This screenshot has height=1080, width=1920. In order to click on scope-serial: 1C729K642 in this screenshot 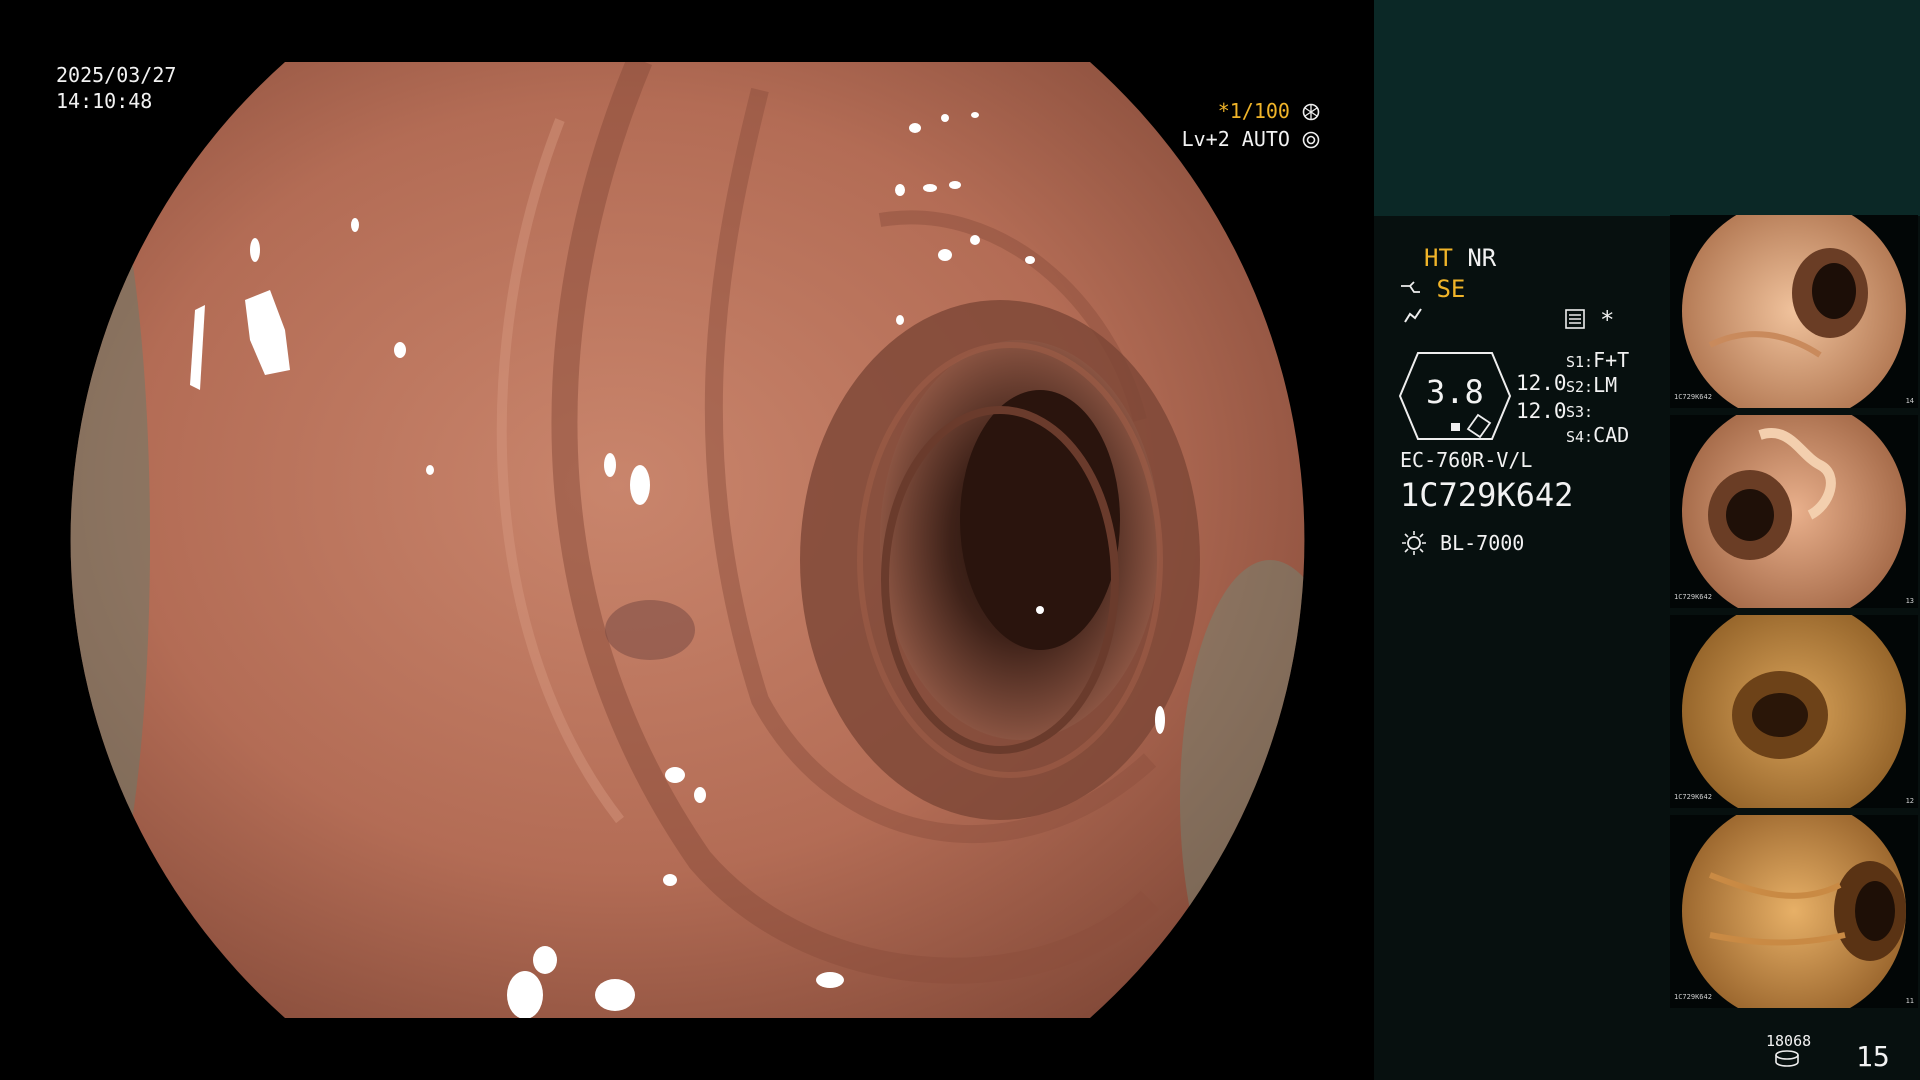, I will do `click(1487, 495)`.